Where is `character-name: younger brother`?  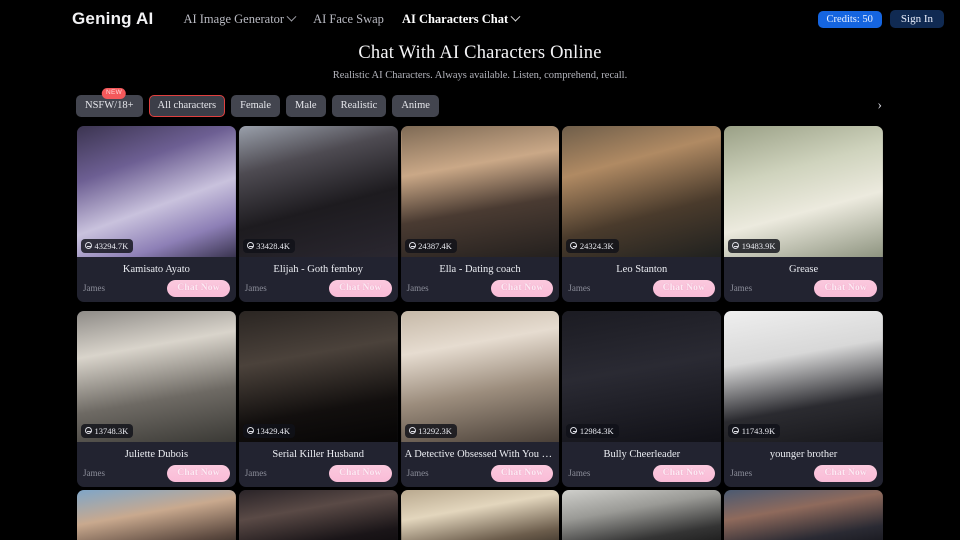 character-name: younger brother is located at coordinates (803, 454).